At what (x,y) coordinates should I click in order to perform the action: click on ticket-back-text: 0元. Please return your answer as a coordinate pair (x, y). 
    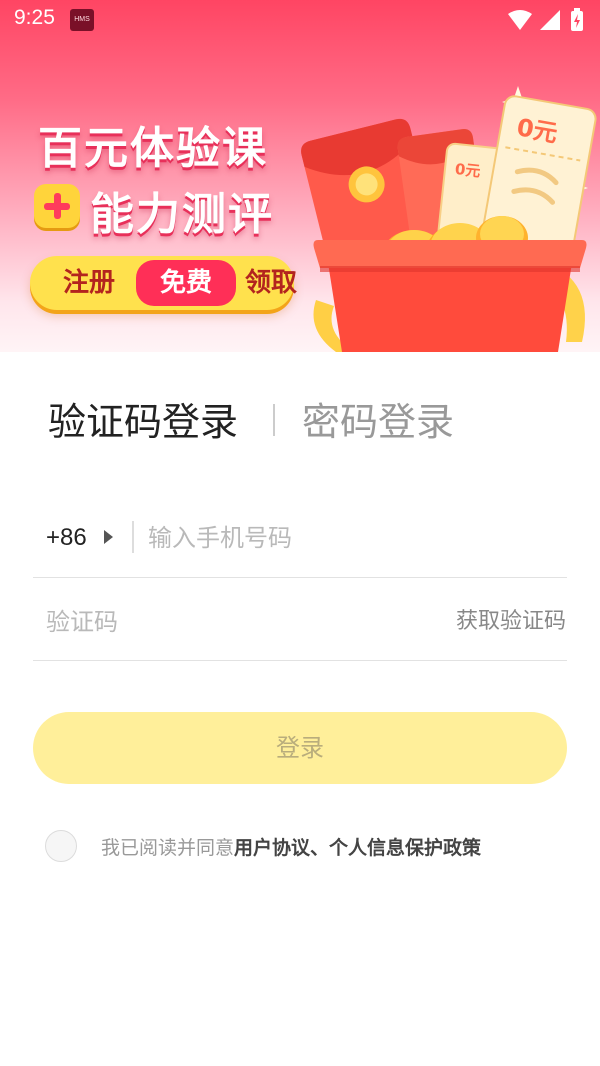
    Looking at the image, I should click on (467, 170).